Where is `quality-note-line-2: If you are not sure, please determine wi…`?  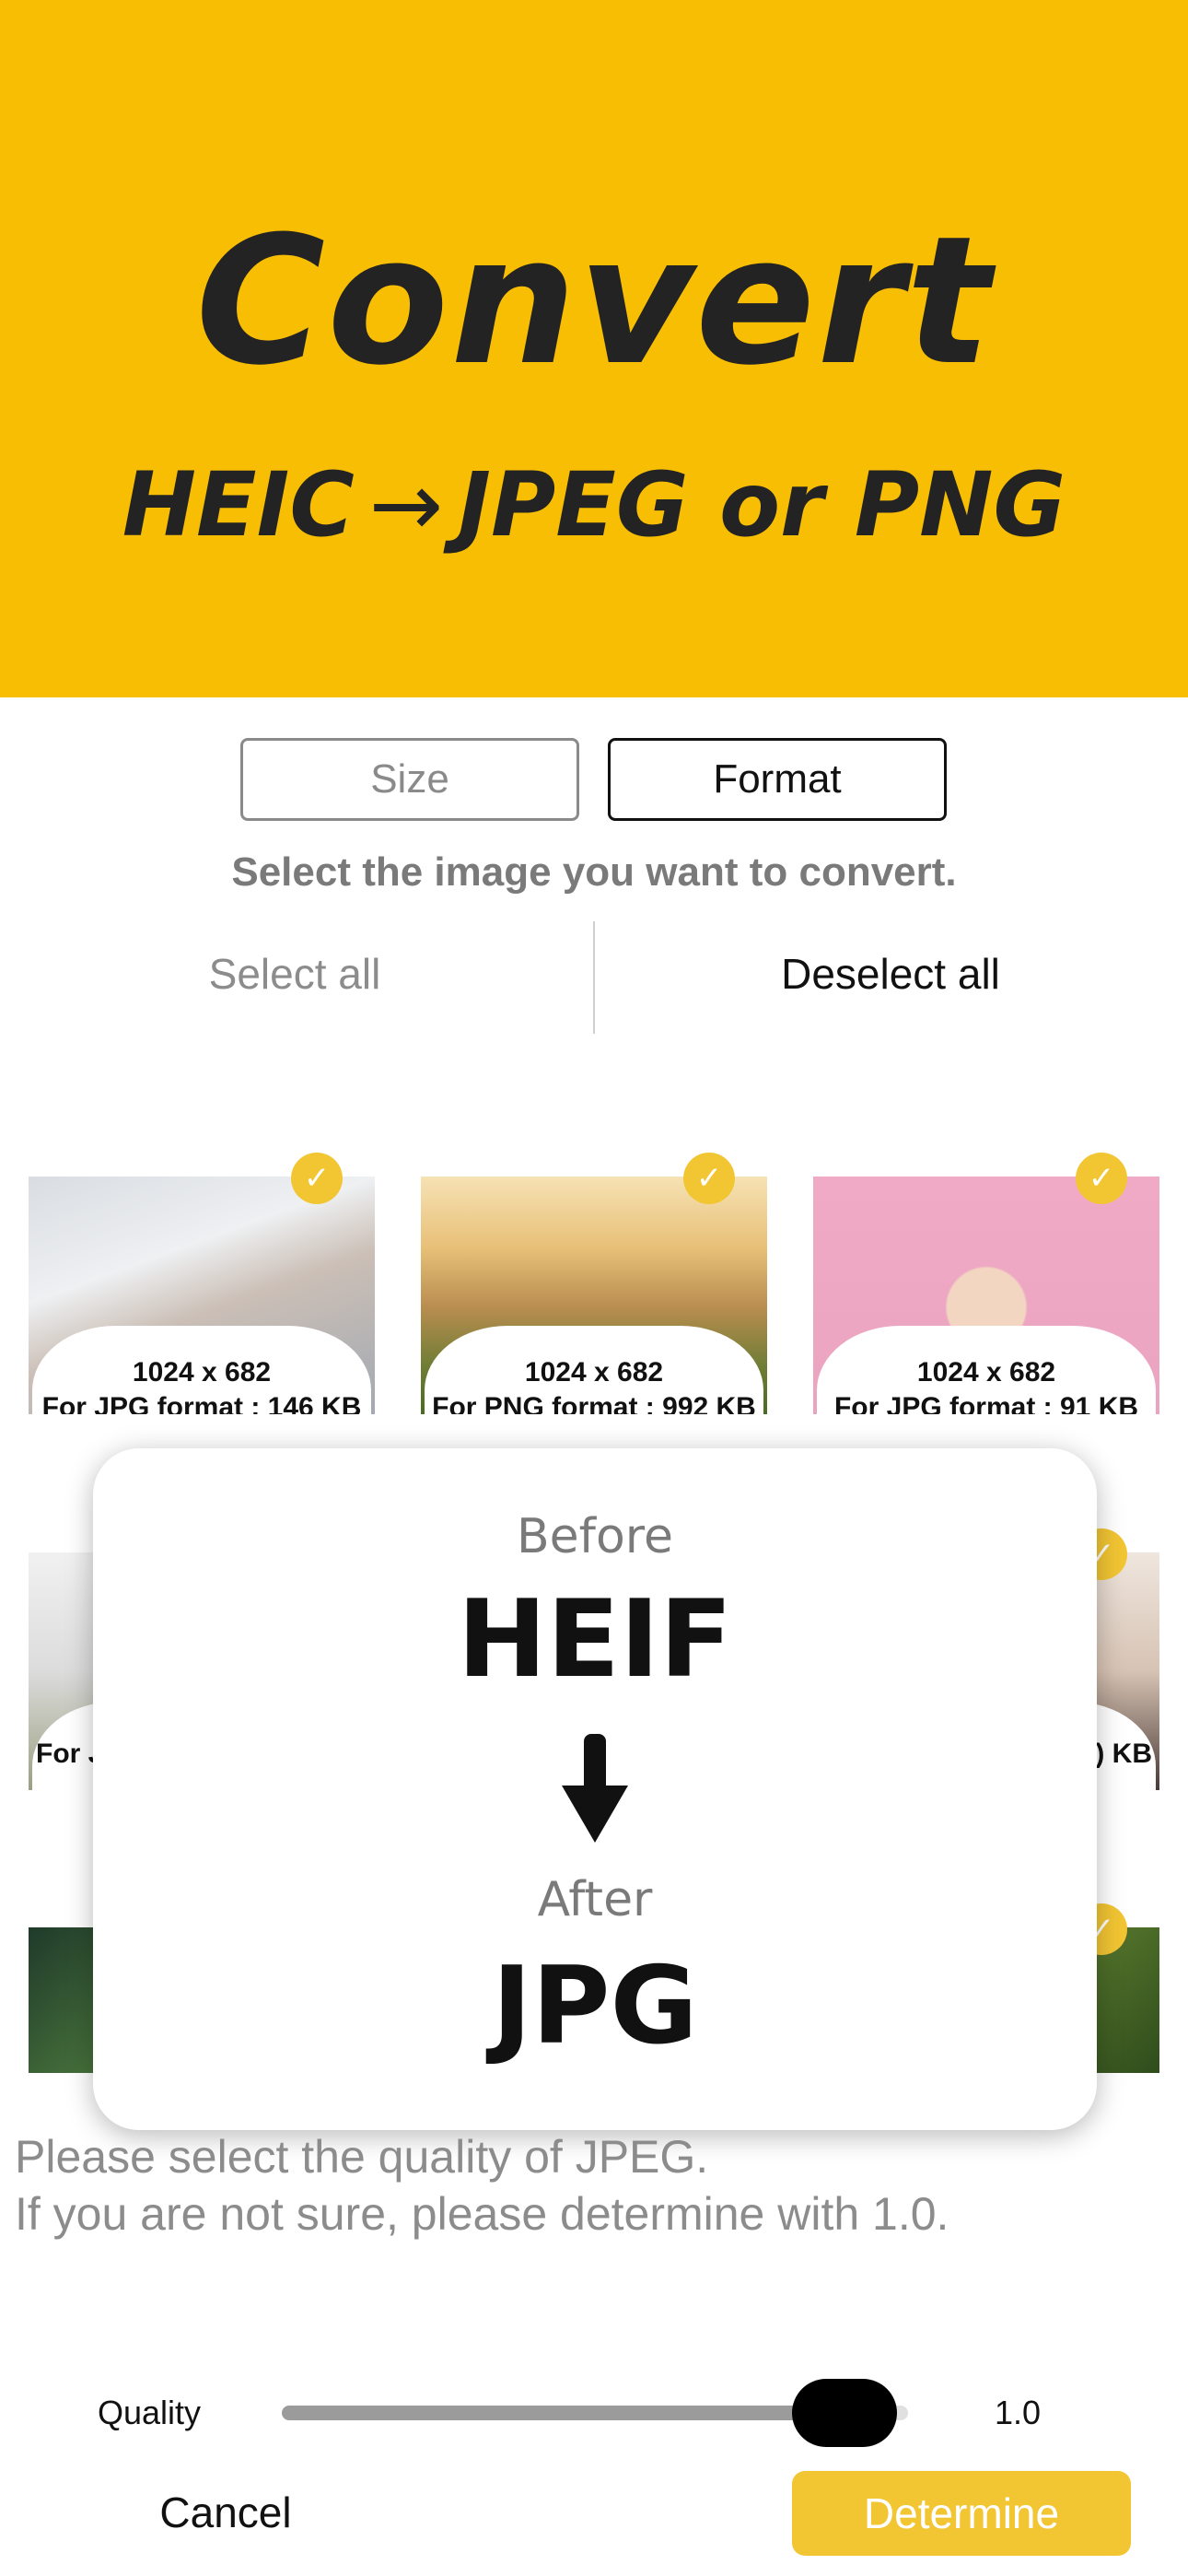 quality-note-line-2: If you are not sure, please determine wi… is located at coordinates (482, 2214).